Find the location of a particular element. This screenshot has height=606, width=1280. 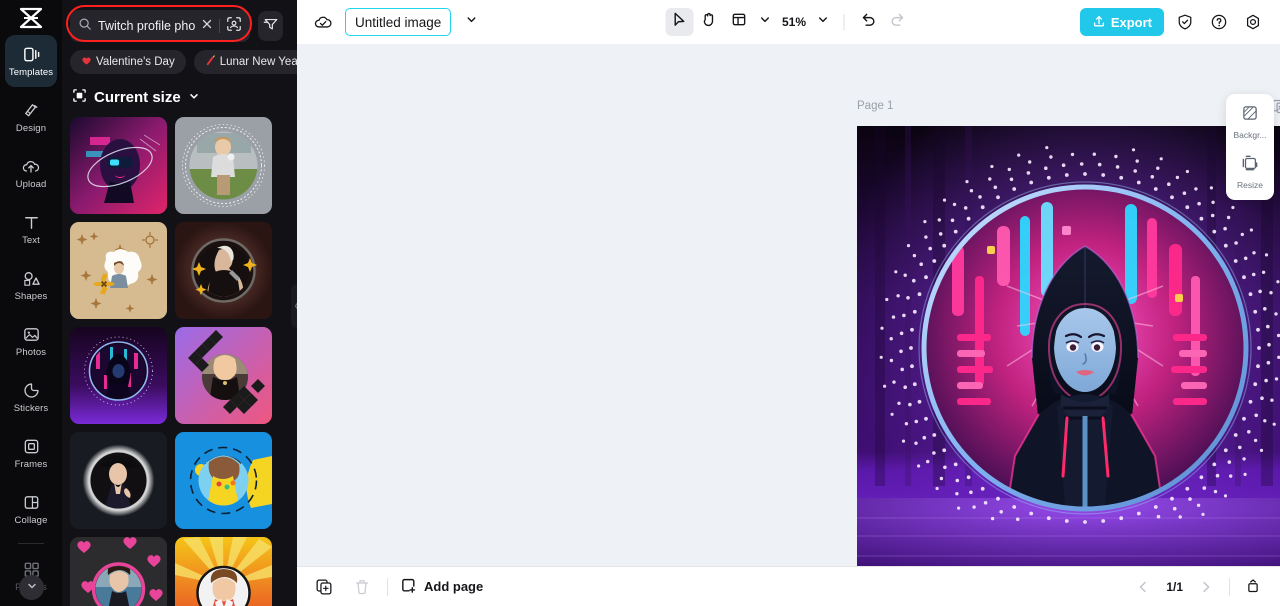

sidebar-item-label: Frames is located at coordinates (31, 464).